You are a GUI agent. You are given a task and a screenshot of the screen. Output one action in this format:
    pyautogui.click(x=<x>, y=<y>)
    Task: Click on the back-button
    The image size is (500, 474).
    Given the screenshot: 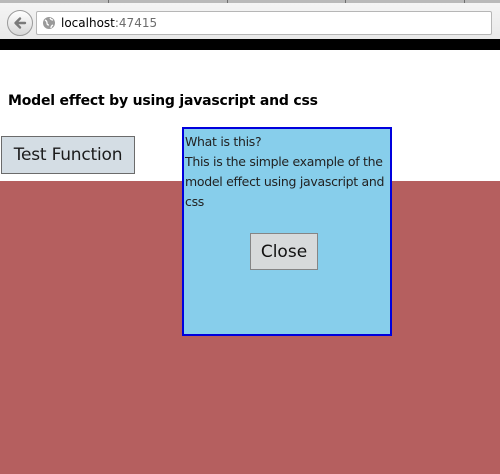 What is the action you would take?
    pyautogui.click(x=20, y=23)
    